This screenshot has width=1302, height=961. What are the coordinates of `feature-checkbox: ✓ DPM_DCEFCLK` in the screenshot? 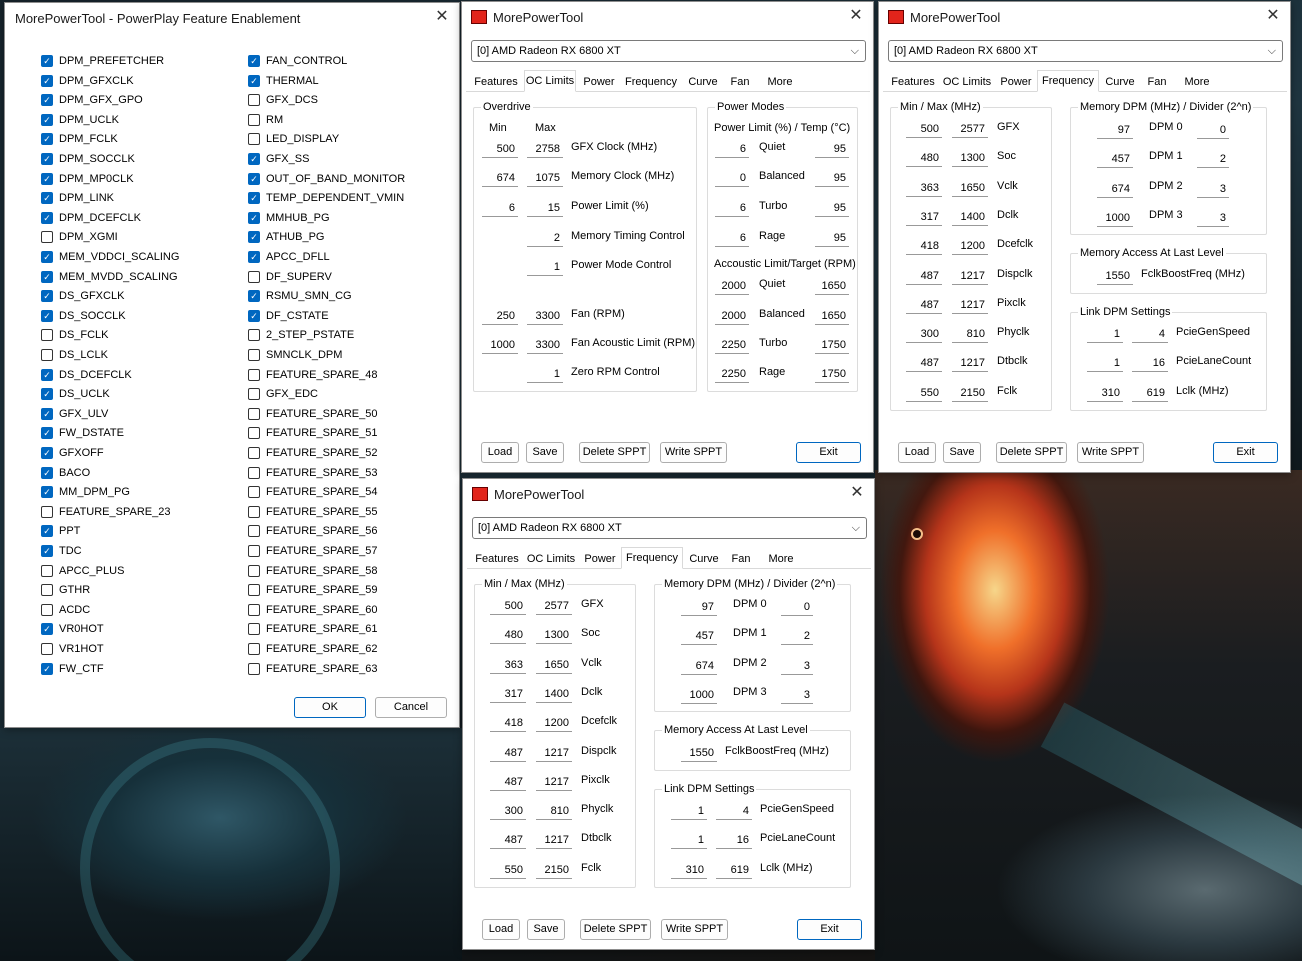 It's located at (91, 218).